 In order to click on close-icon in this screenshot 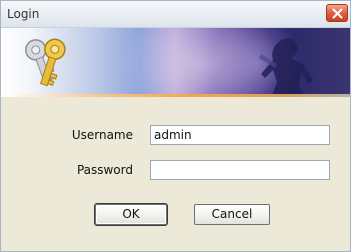, I will do `click(337, 13)`.